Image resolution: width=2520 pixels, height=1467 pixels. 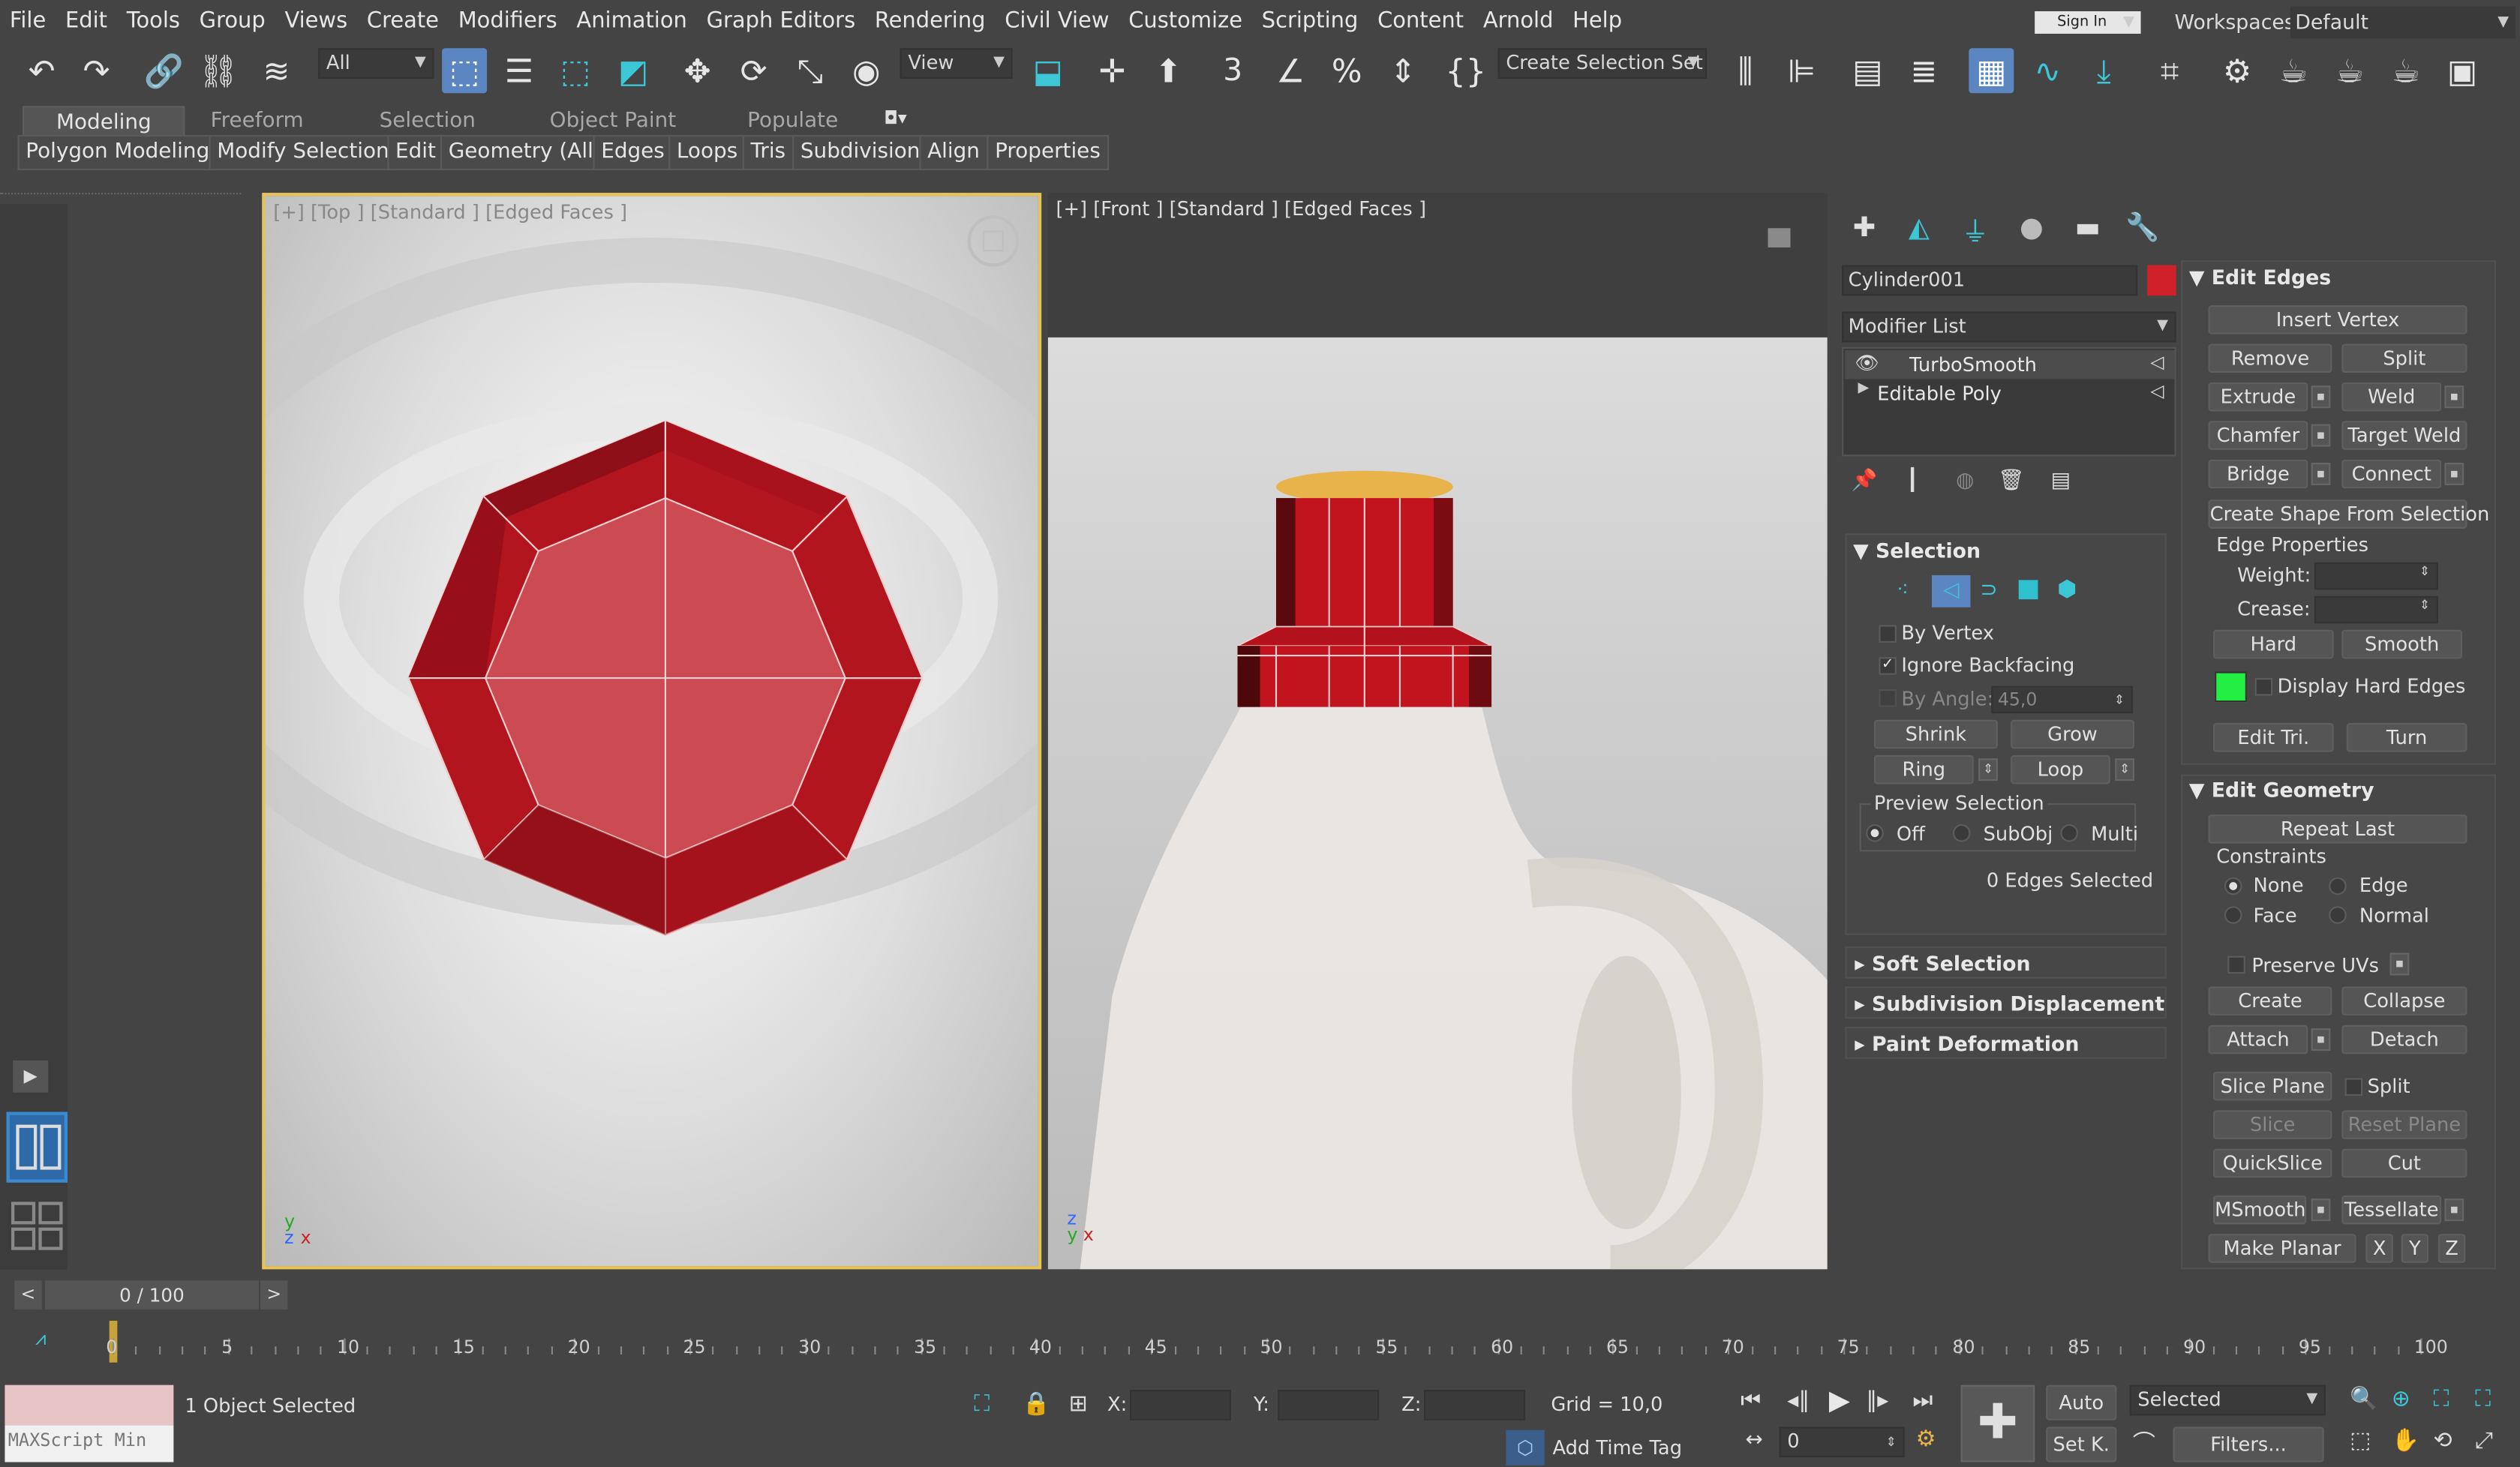 What do you see at coordinates (2144, 1442) in the screenshot?
I see `key-tangent-icon: ⌒` at bounding box center [2144, 1442].